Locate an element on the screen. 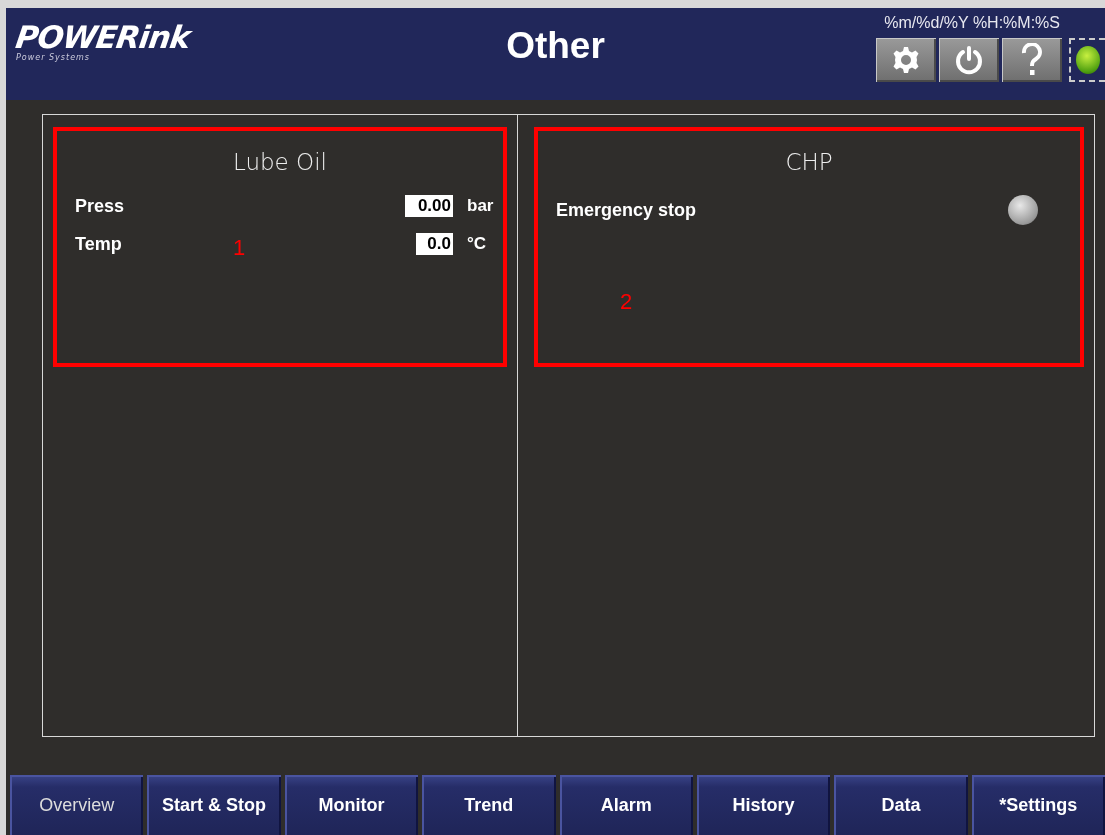 This screenshot has width=1105, height=835. datetime: %m/%d/%Y %H:%M:%S is located at coordinates (972, 23).